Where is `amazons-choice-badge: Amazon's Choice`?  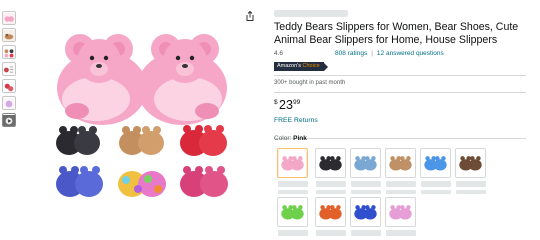 amazons-choice-badge: Amazon's Choice is located at coordinates (400, 67).